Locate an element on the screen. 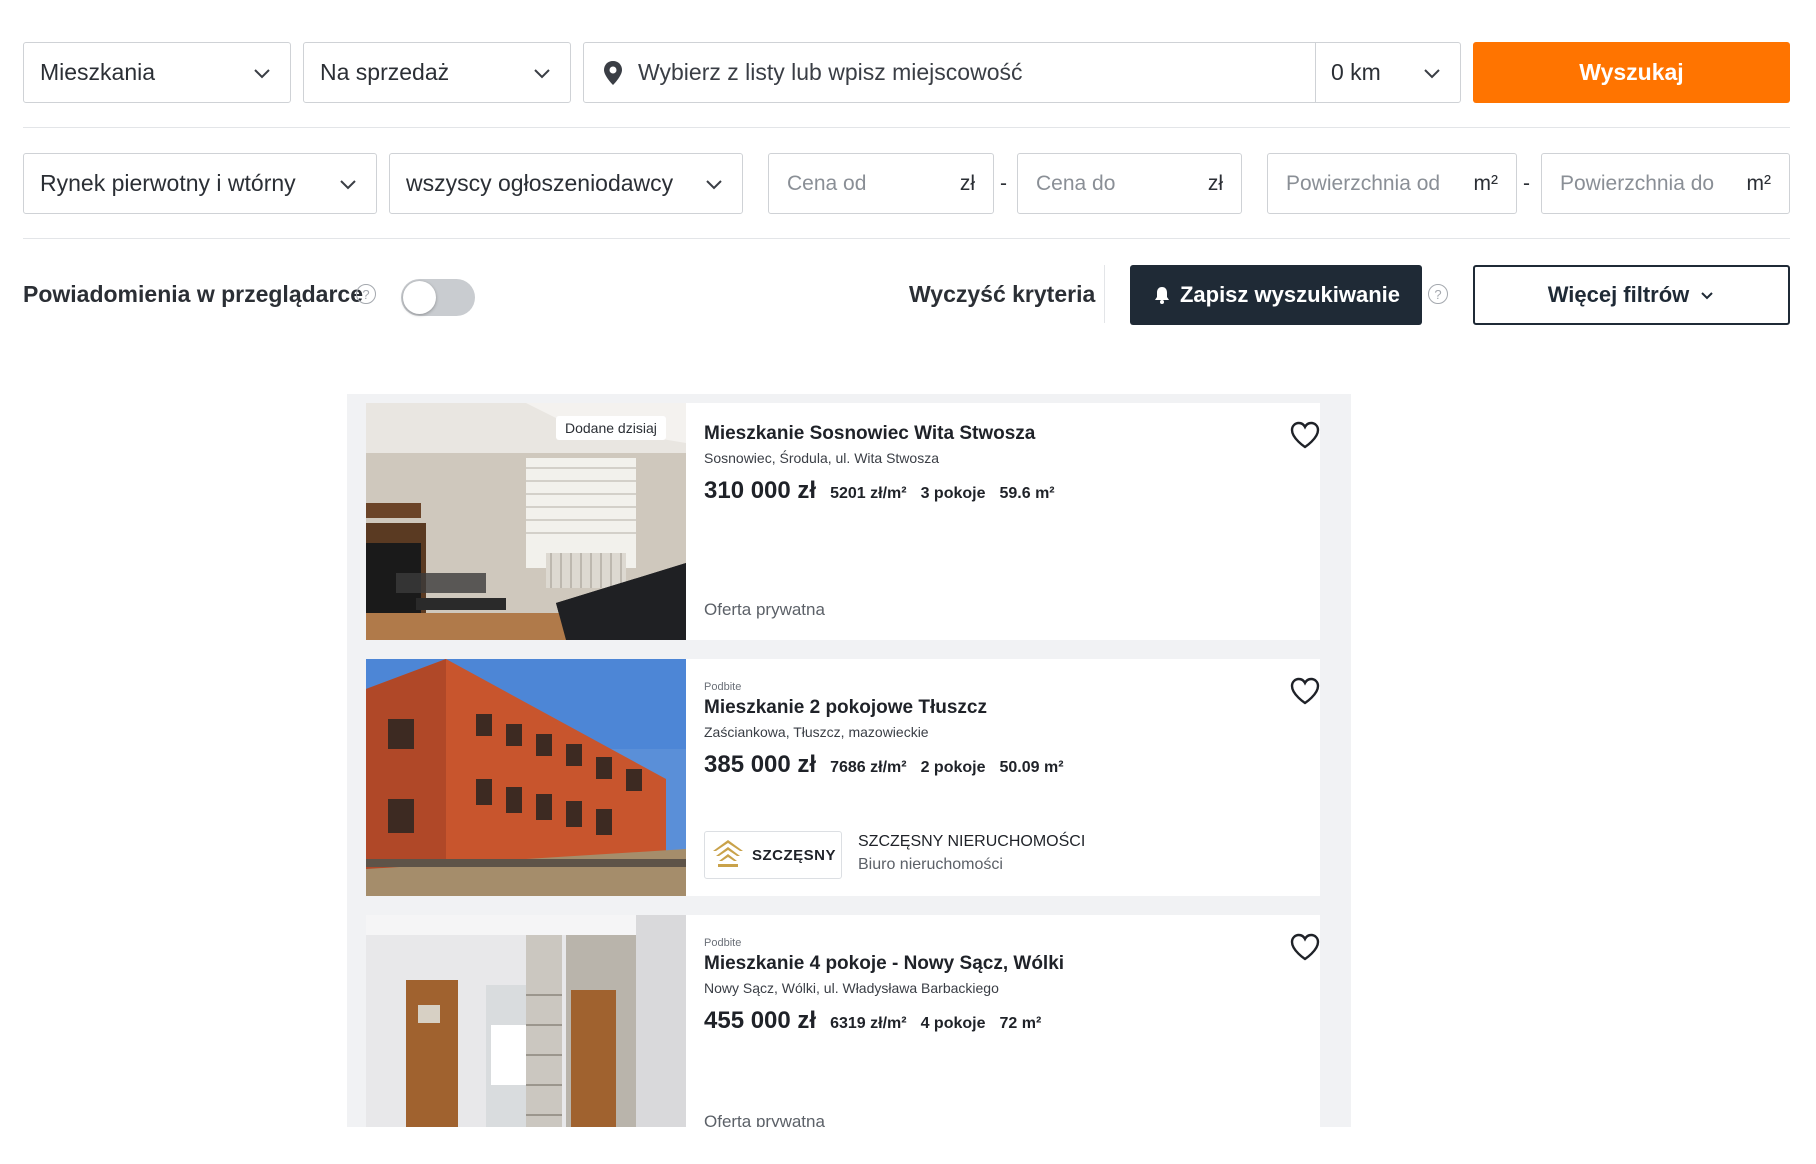  radius-select: 0 km is located at coordinates (1387, 72).